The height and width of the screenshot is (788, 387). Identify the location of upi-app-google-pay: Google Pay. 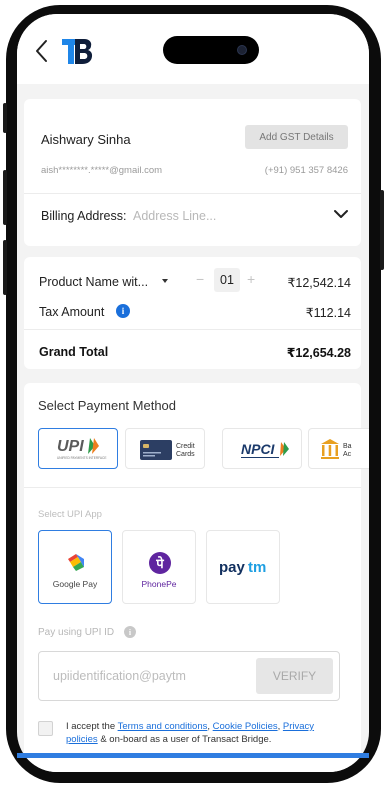
(75, 567).